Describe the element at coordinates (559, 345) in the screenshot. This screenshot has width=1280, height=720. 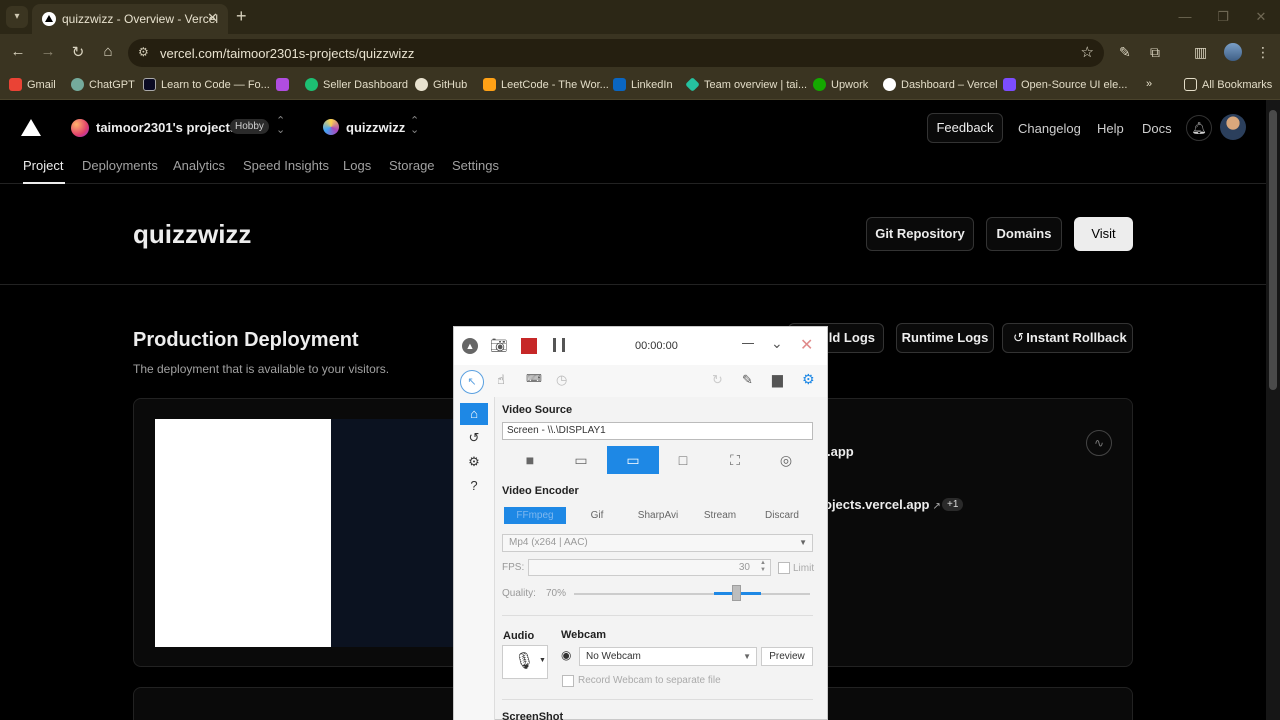
I see `pause-icon` at that location.